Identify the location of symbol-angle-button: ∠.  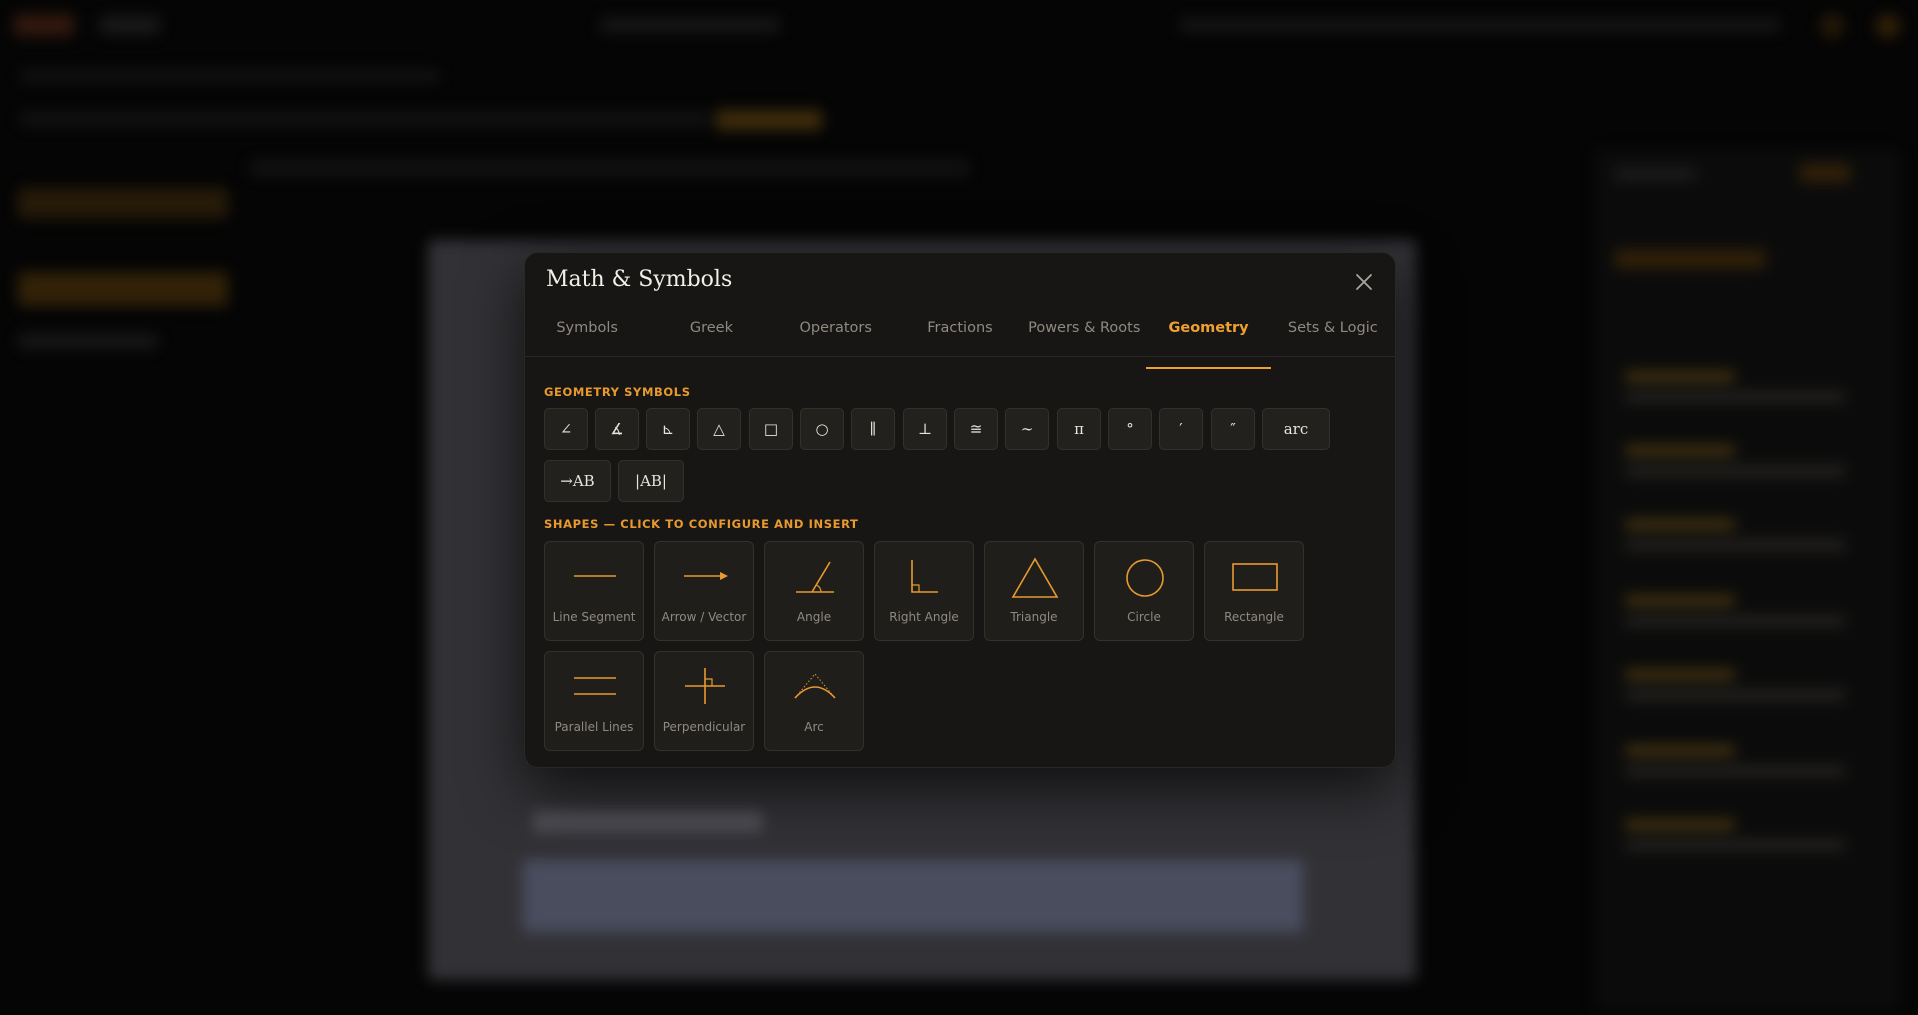
(566, 429).